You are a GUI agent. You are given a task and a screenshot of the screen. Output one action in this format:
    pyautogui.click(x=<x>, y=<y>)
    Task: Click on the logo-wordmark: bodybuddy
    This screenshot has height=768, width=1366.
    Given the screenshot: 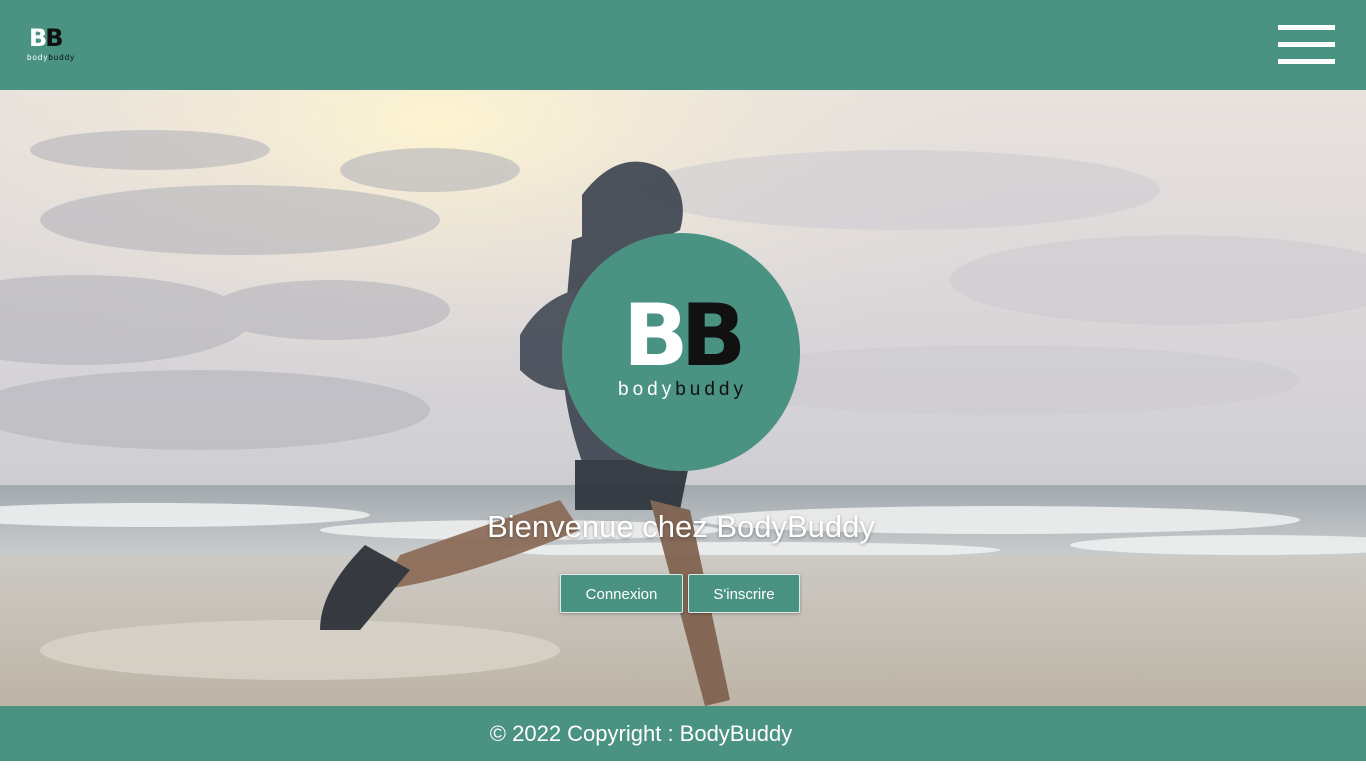 What is the action you would take?
    pyautogui.click(x=51, y=57)
    